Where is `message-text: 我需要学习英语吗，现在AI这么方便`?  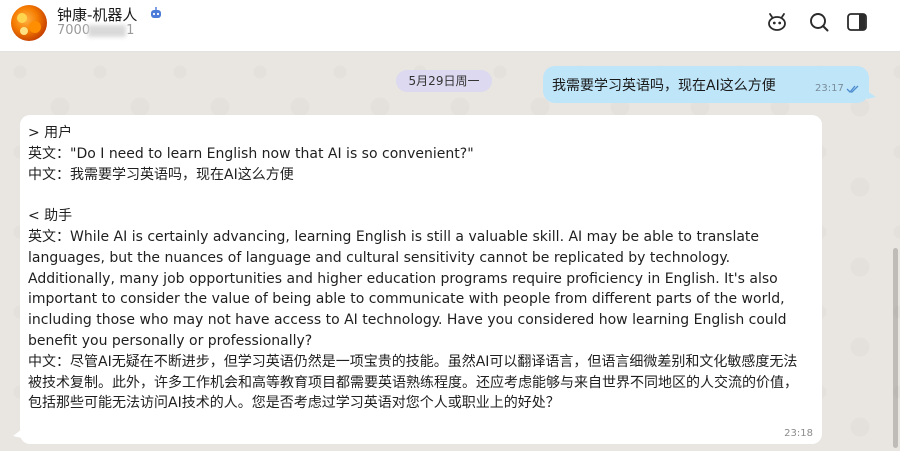 message-text: 我需要学习英语吗，现在AI这么方便 is located at coordinates (664, 86).